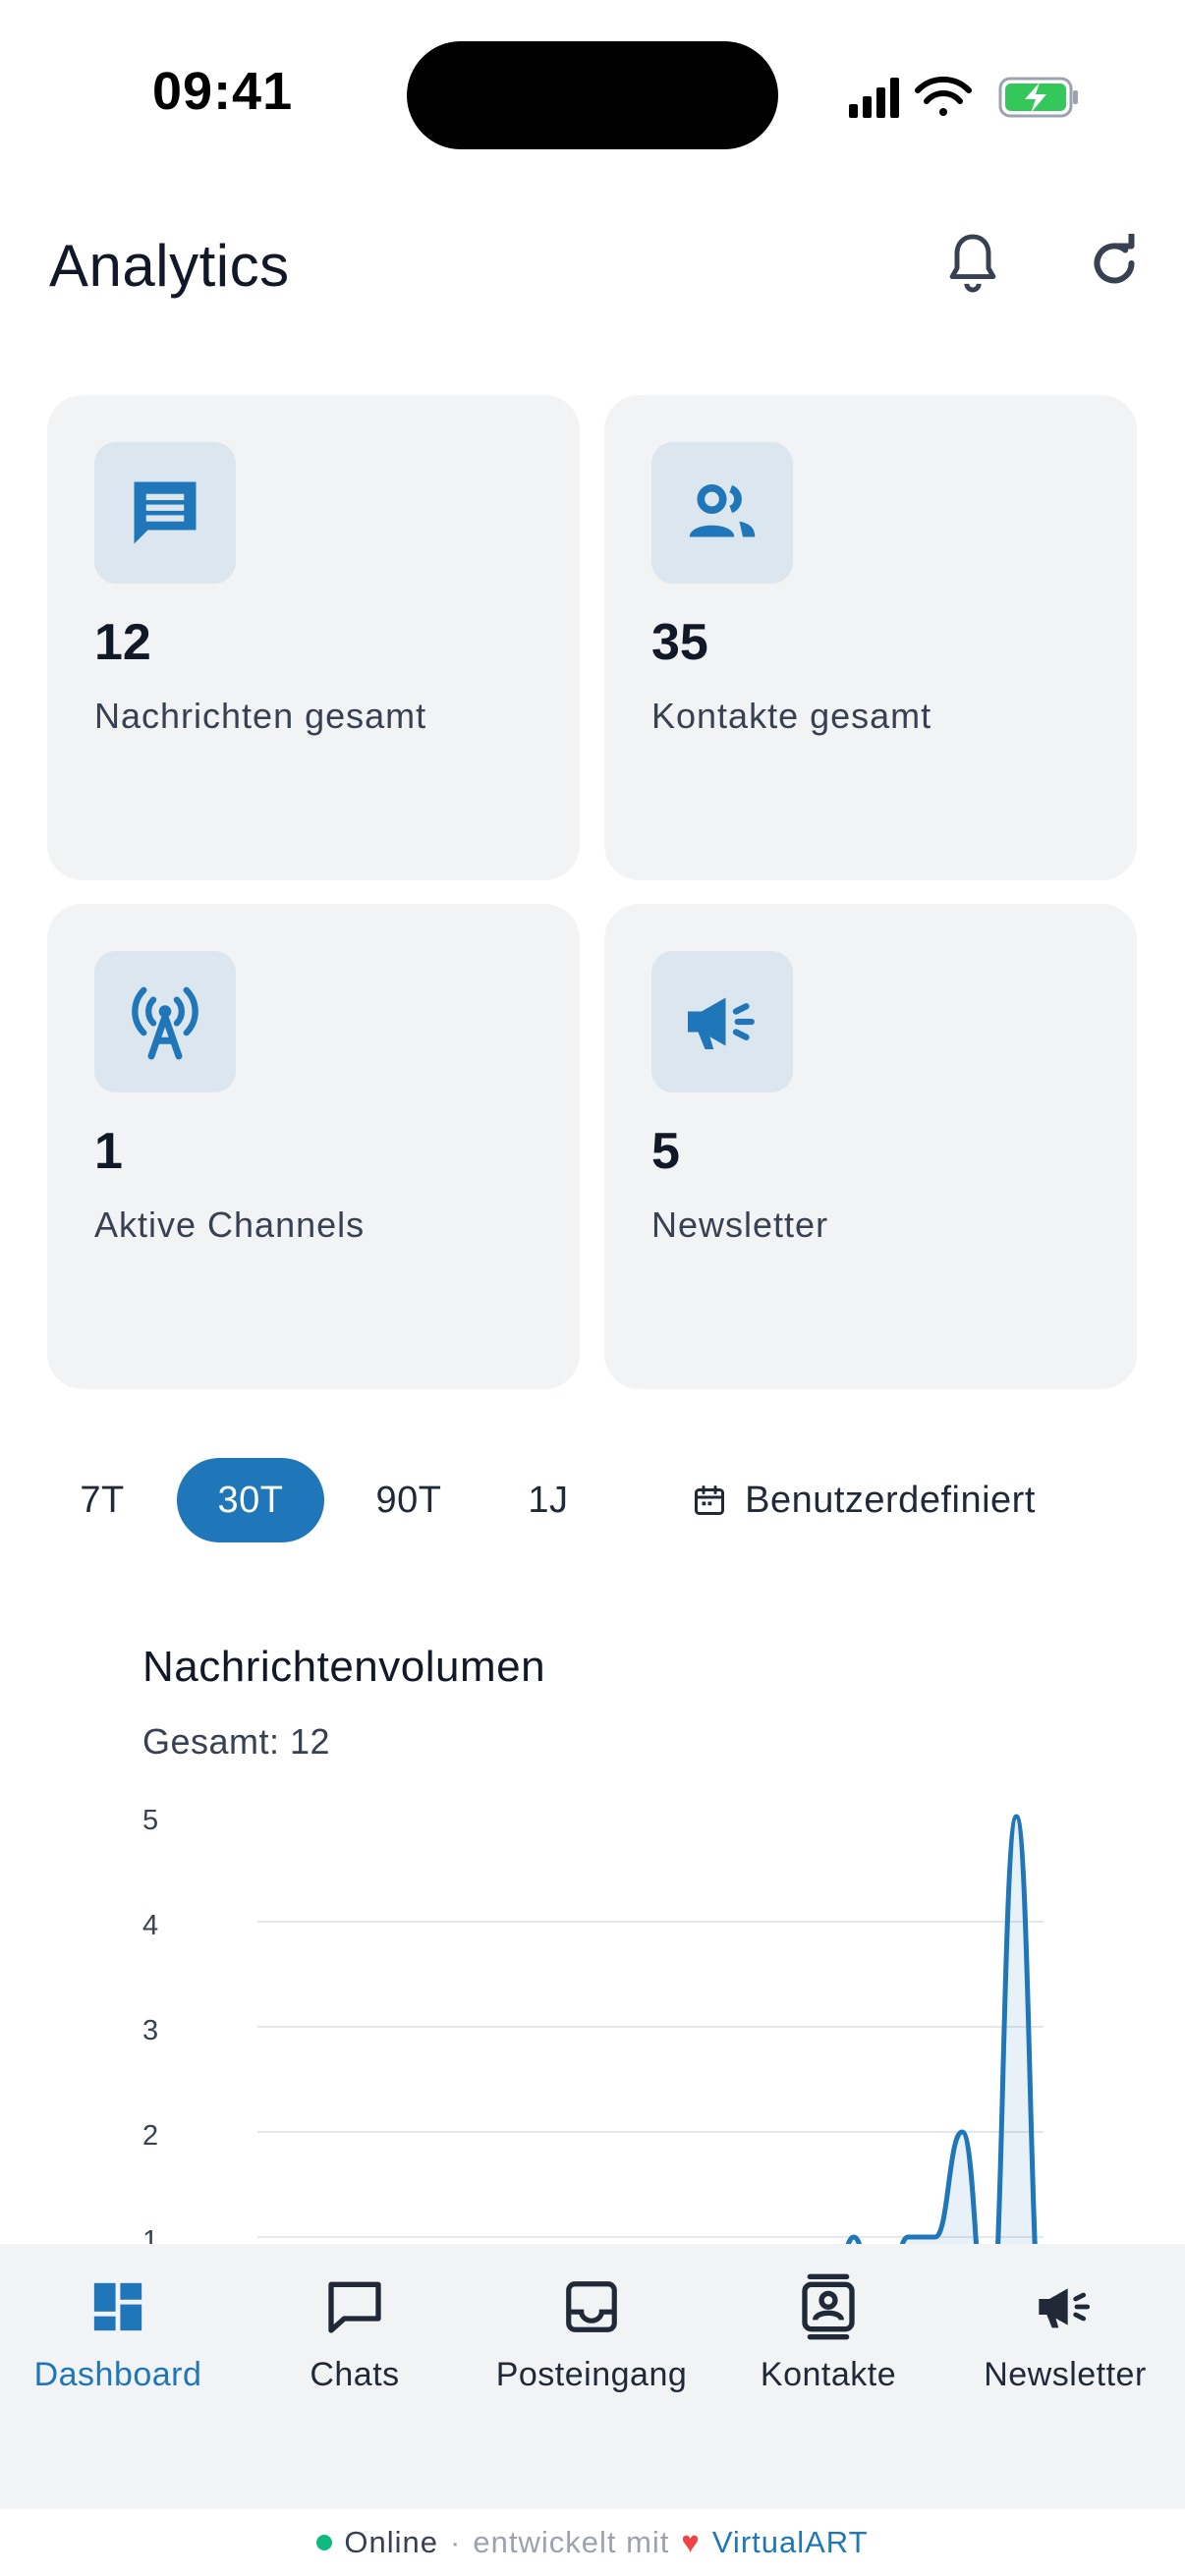 The width and height of the screenshot is (1185, 2576). Describe the element at coordinates (123, 642) in the screenshot. I see `stat-value: 12` at that location.